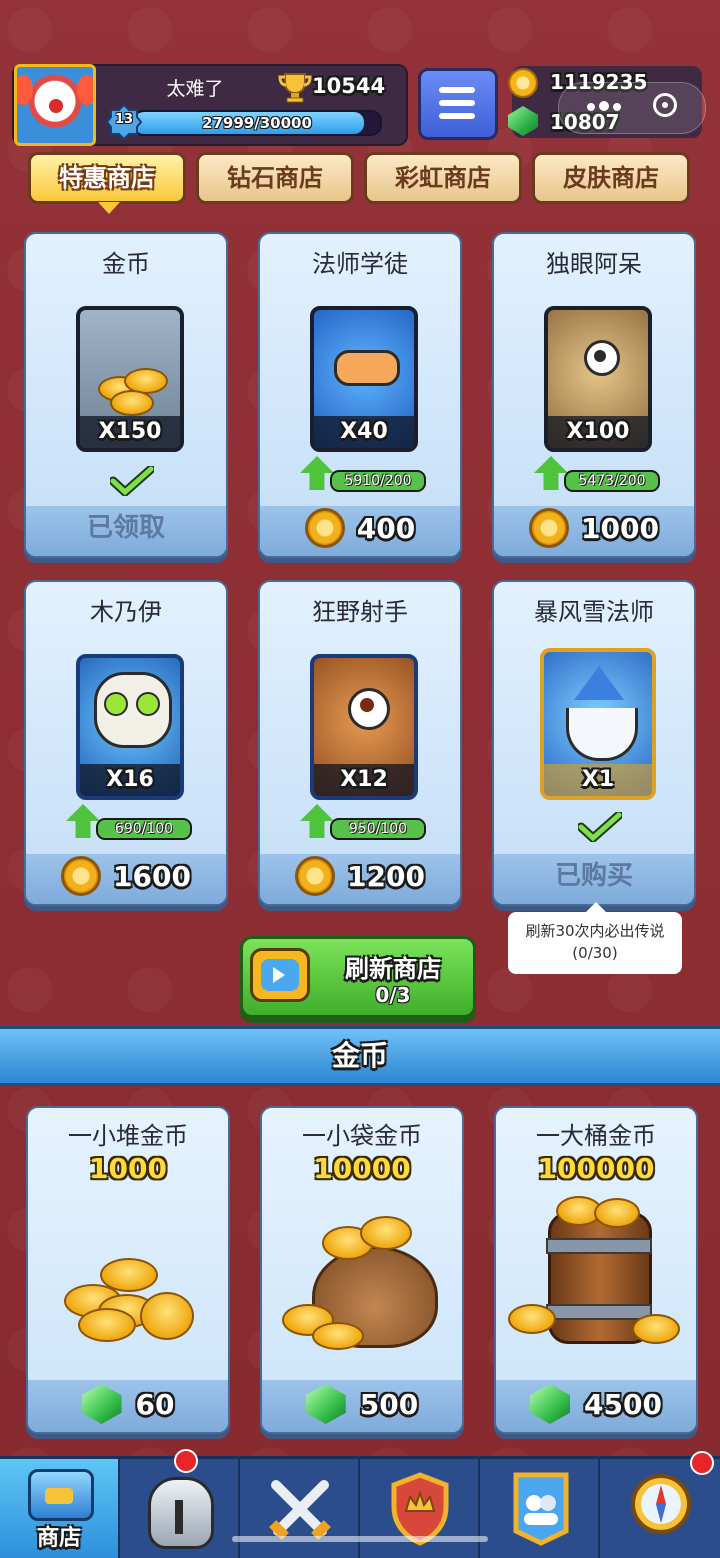 The image size is (720, 1558). Describe the element at coordinates (349, 86) in the screenshot. I see `trophy-count: 10544` at that location.